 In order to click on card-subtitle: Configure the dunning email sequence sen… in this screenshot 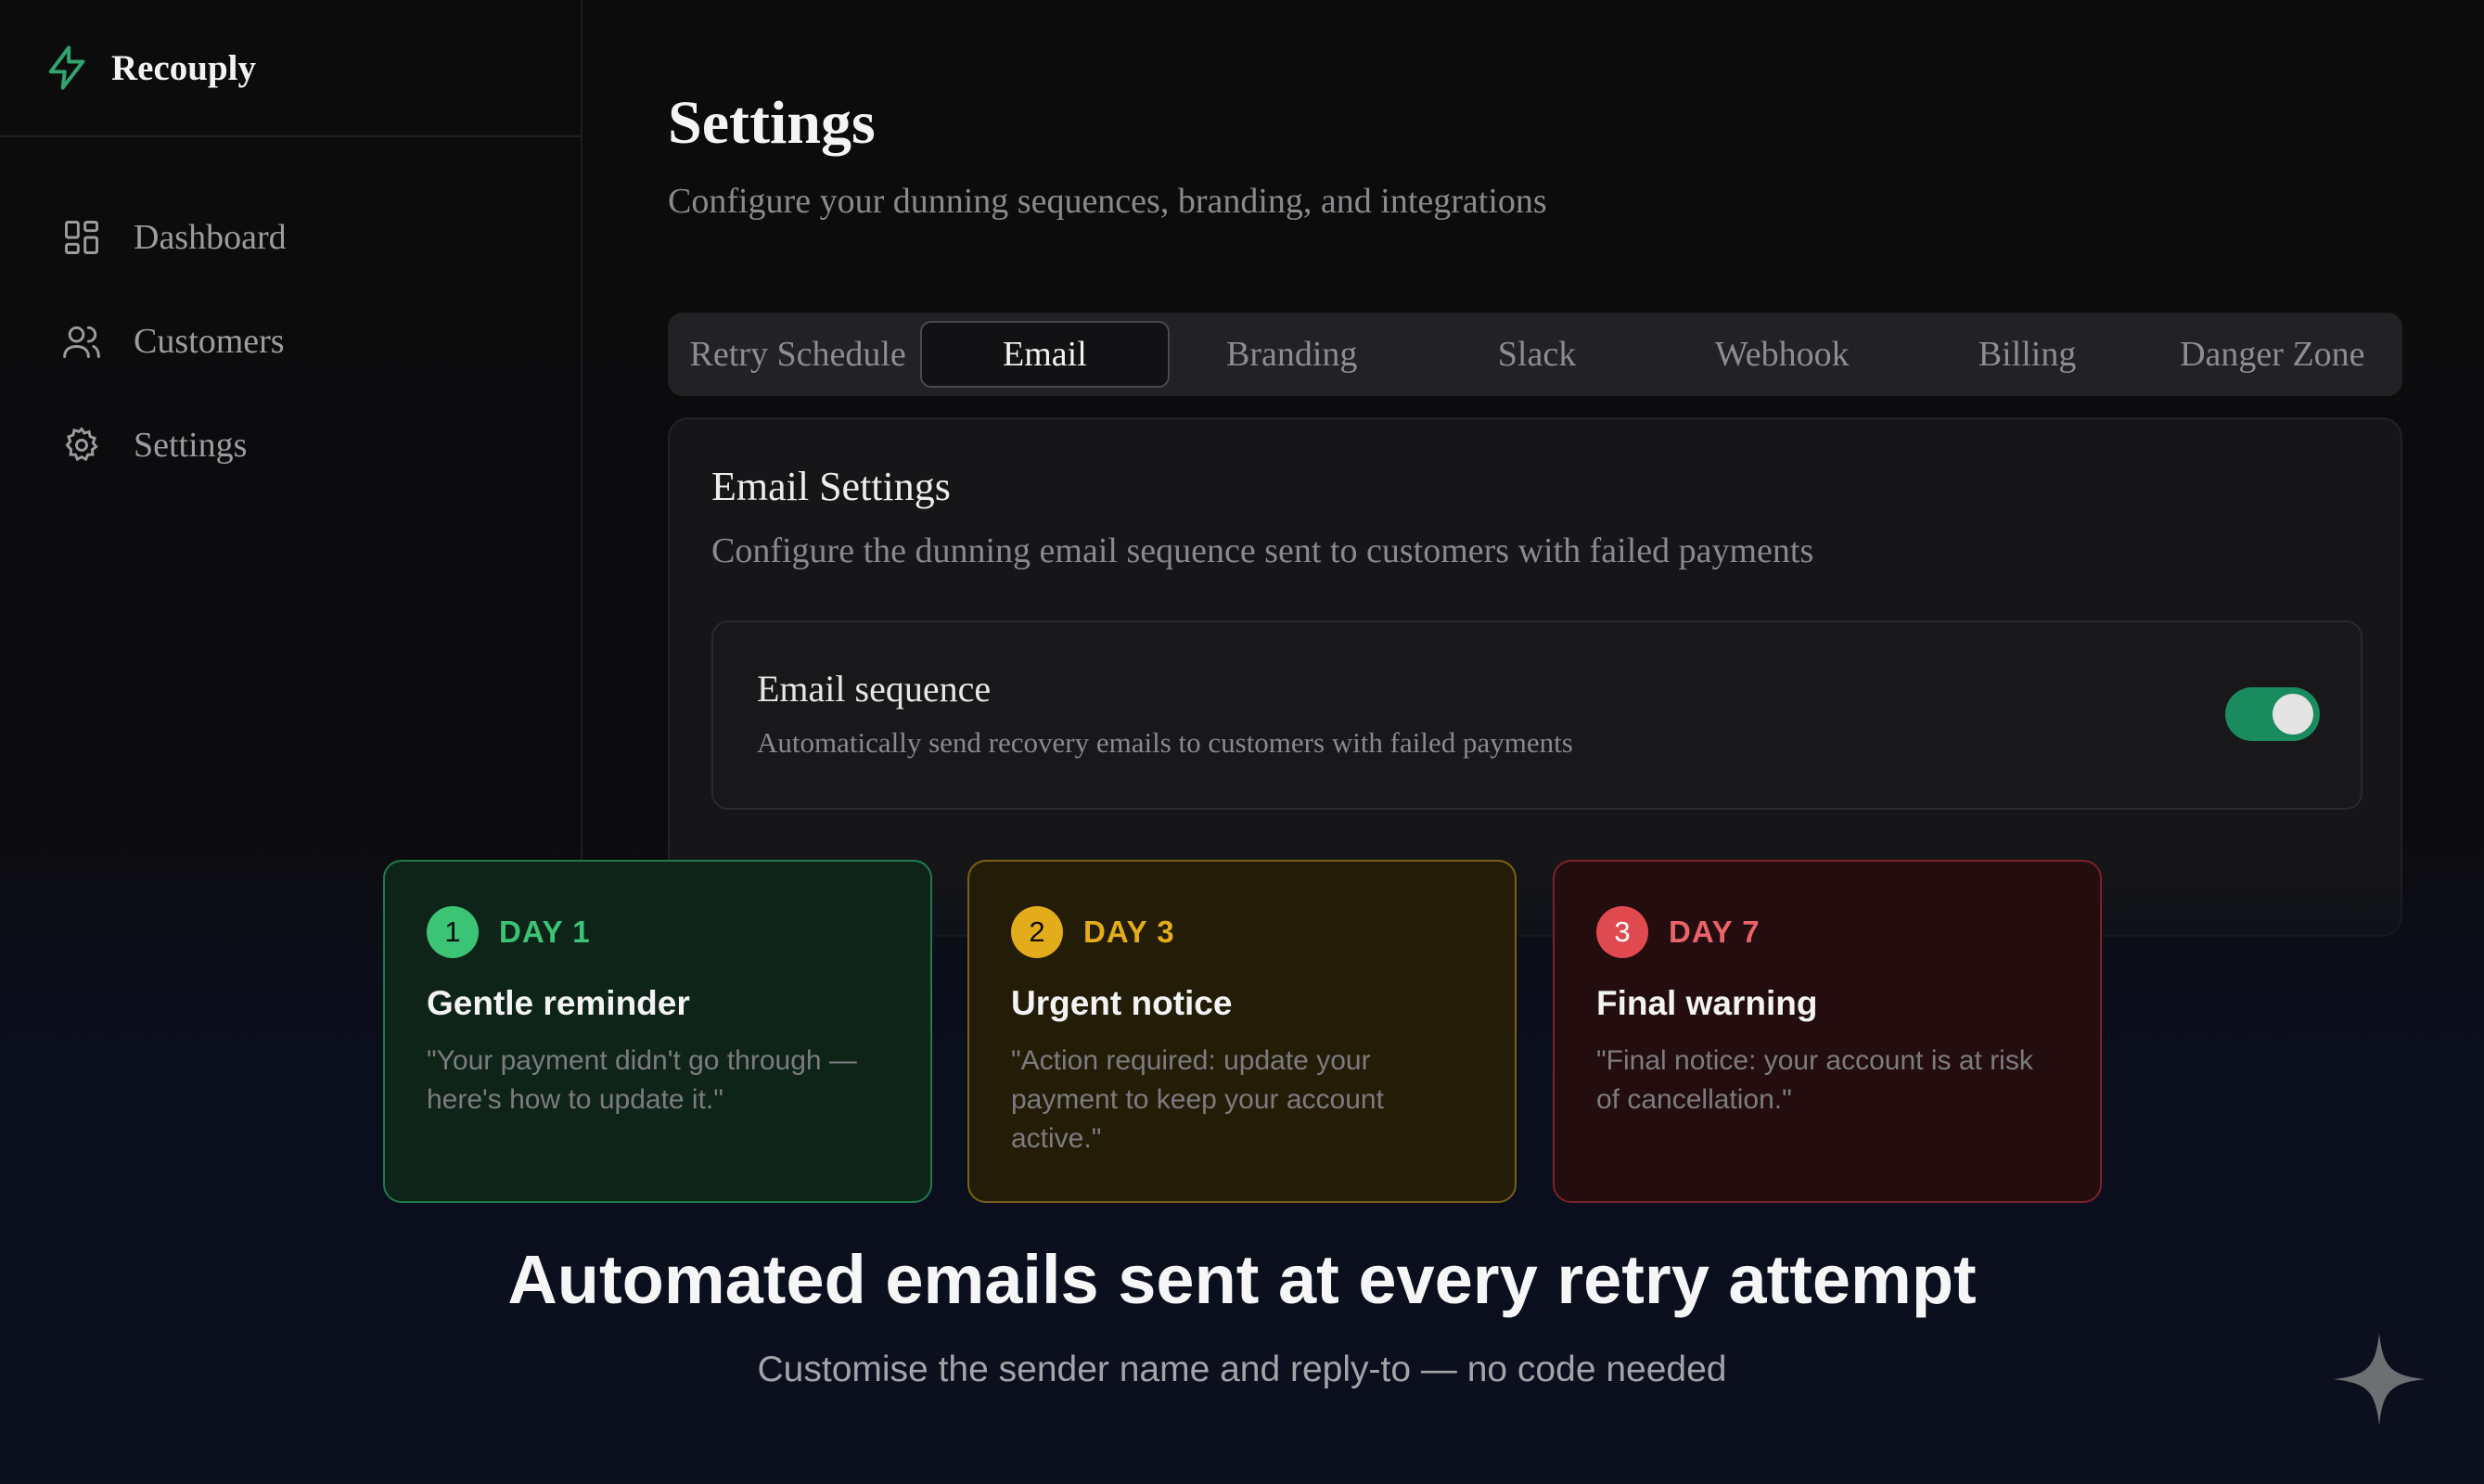, I will do `click(1262, 550)`.